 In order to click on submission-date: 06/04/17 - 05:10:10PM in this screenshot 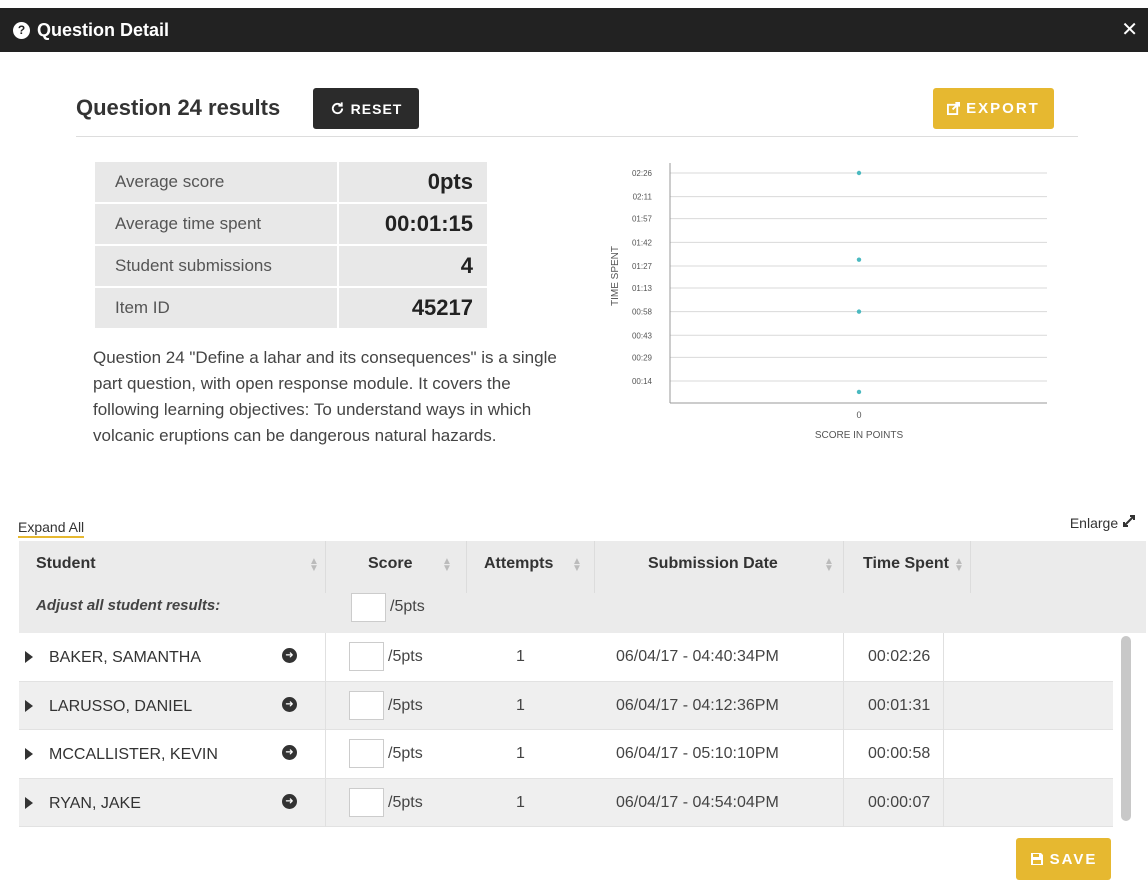, I will do `click(697, 753)`.